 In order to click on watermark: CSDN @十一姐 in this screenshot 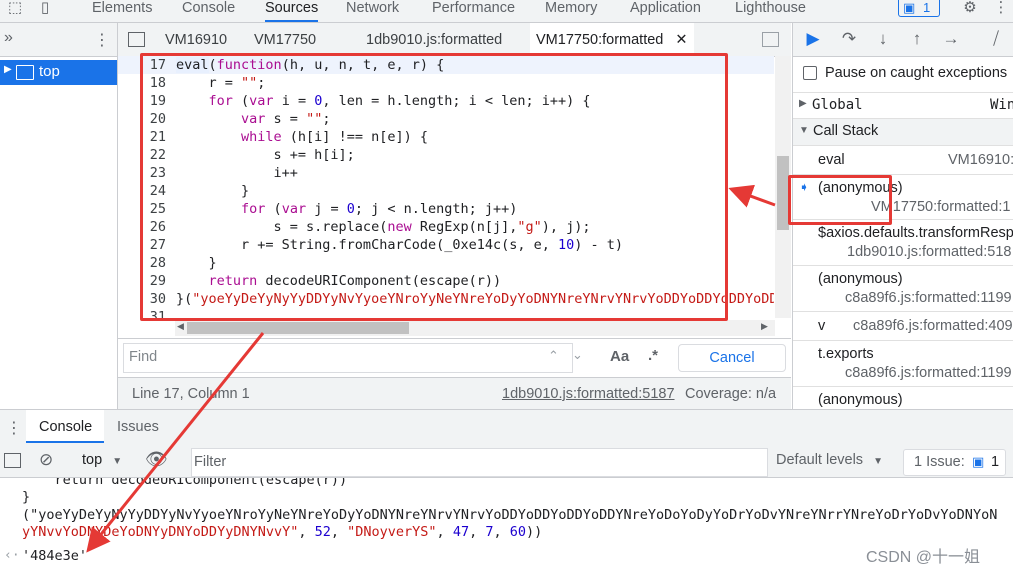, I will do `click(923, 557)`.